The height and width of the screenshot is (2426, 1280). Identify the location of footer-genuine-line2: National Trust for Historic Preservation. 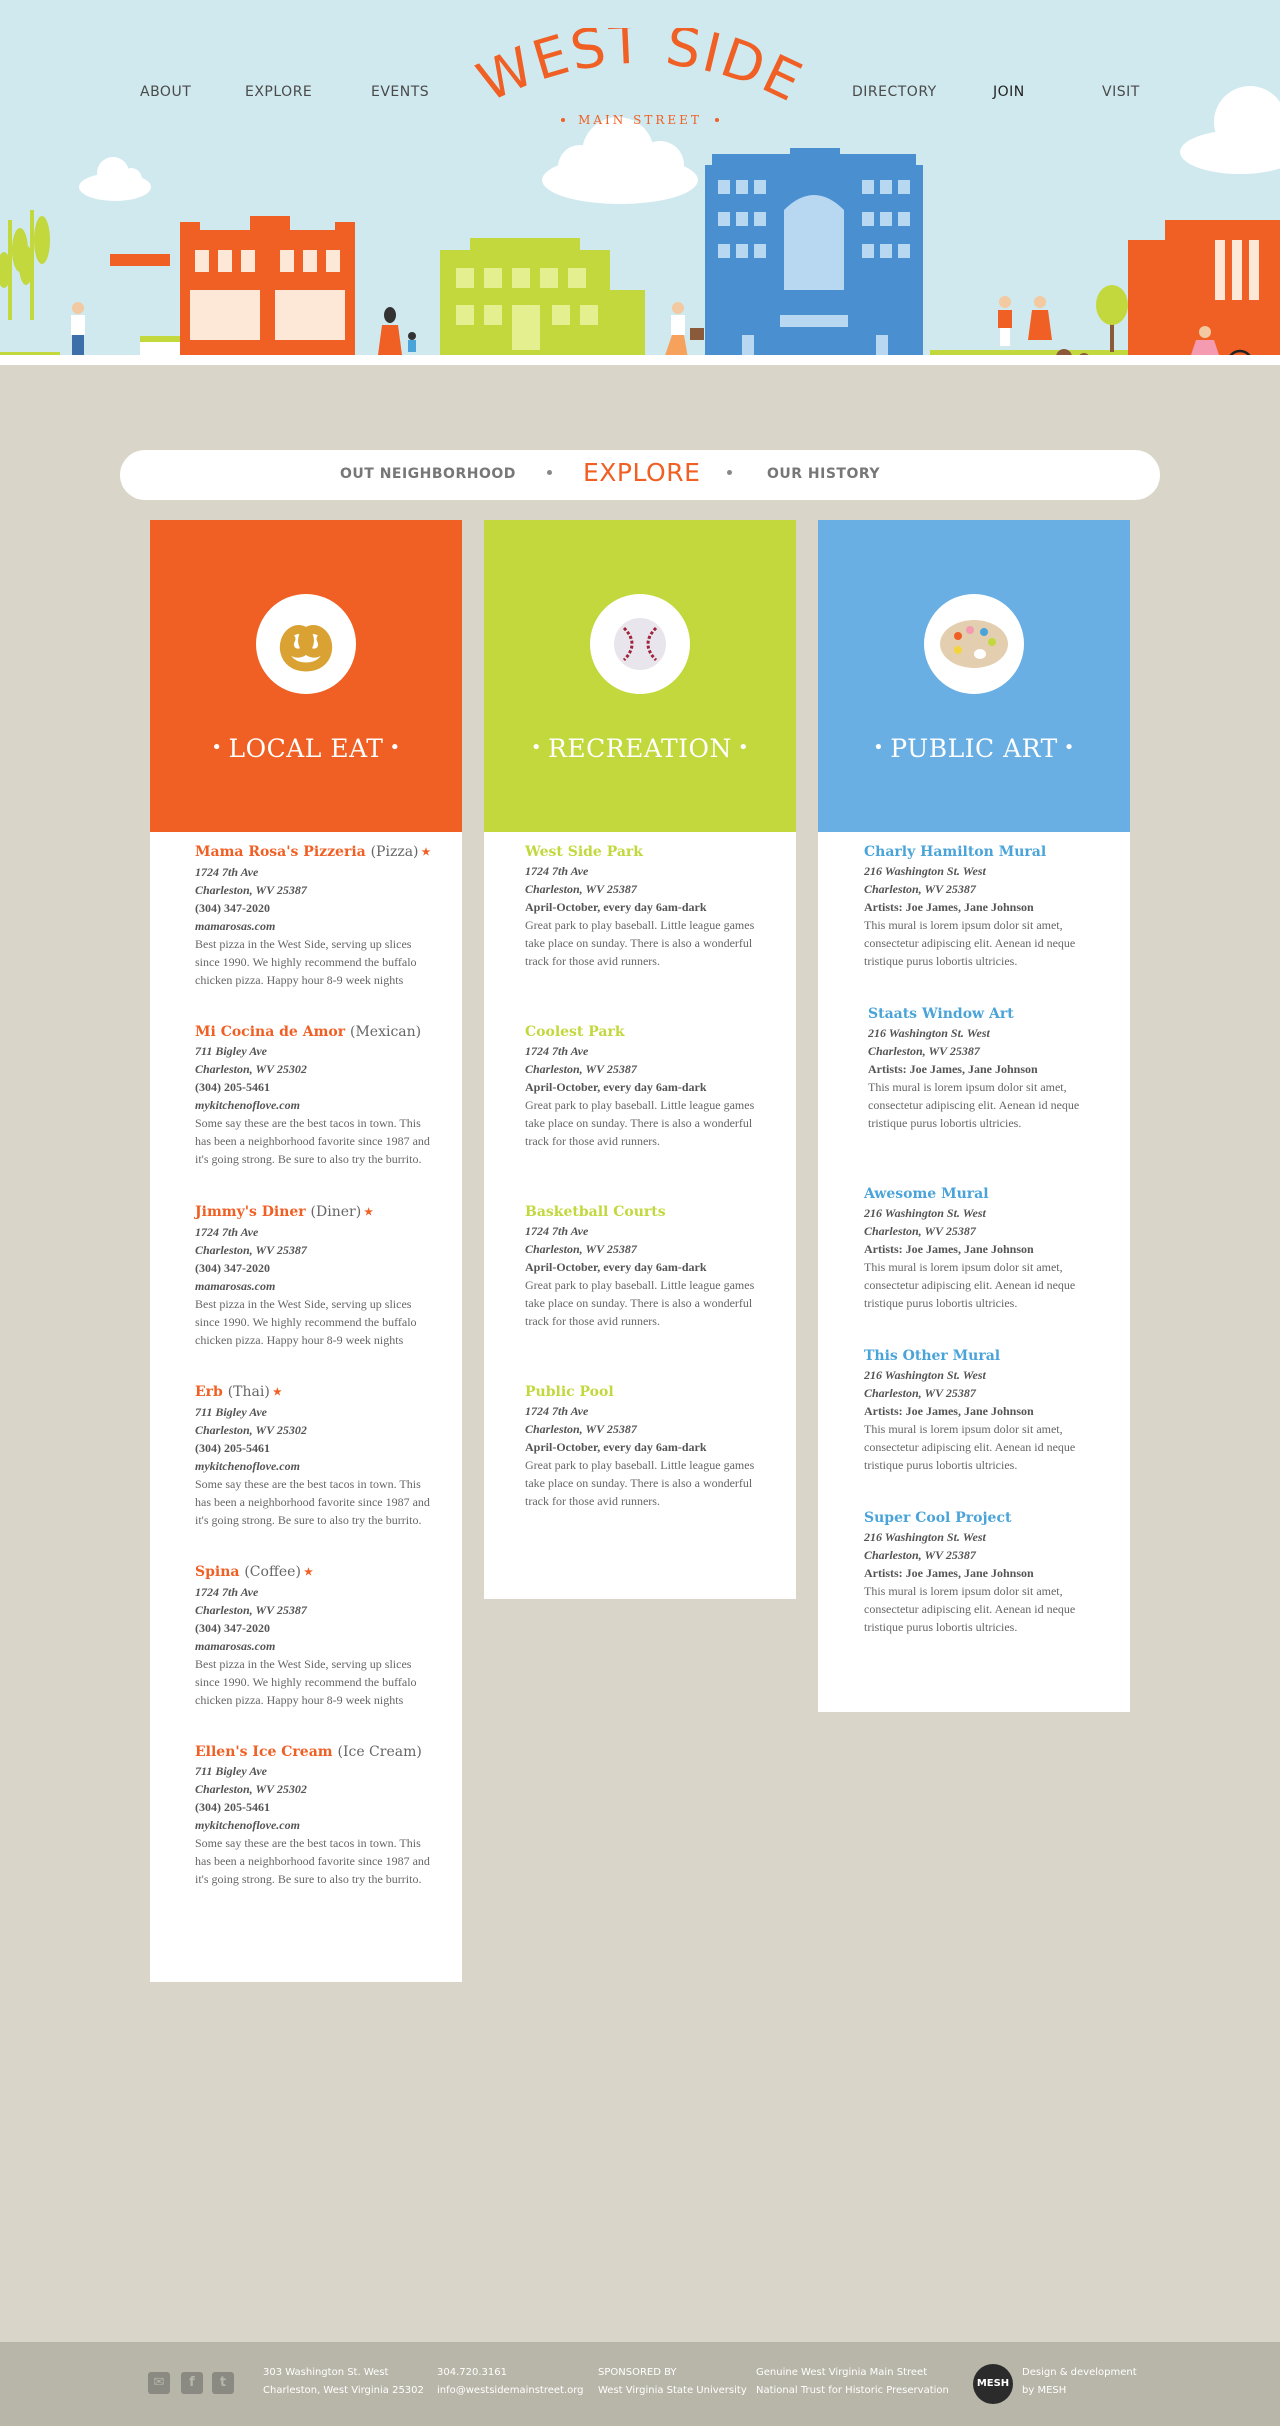
(852, 2390).